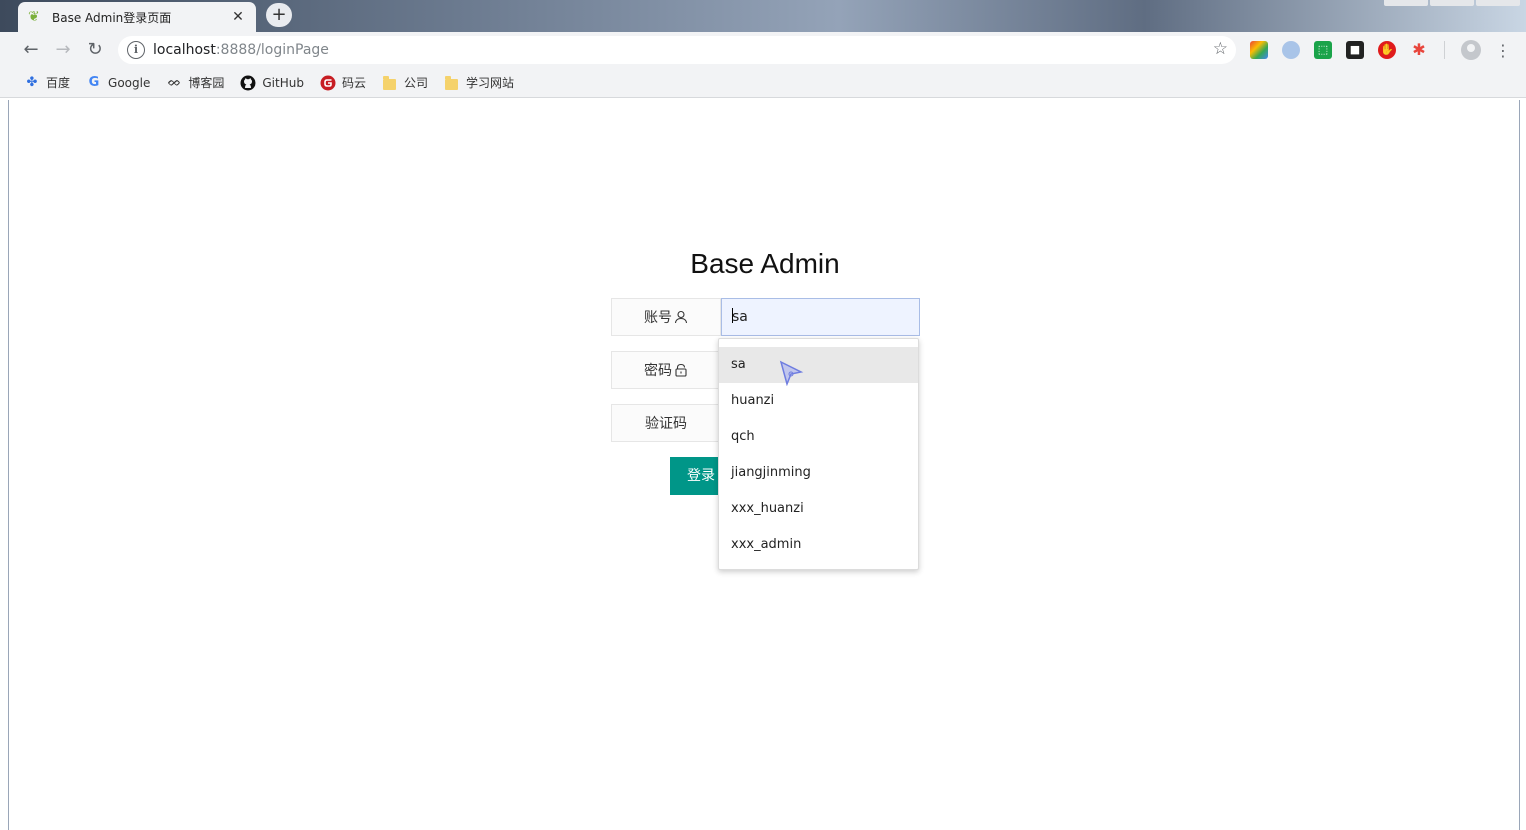 The height and width of the screenshot is (830, 1526). What do you see at coordinates (241, 50) in the screenshot?
I see `address-url: localhost:8888/loginPage` at bounding box center [241, 50].